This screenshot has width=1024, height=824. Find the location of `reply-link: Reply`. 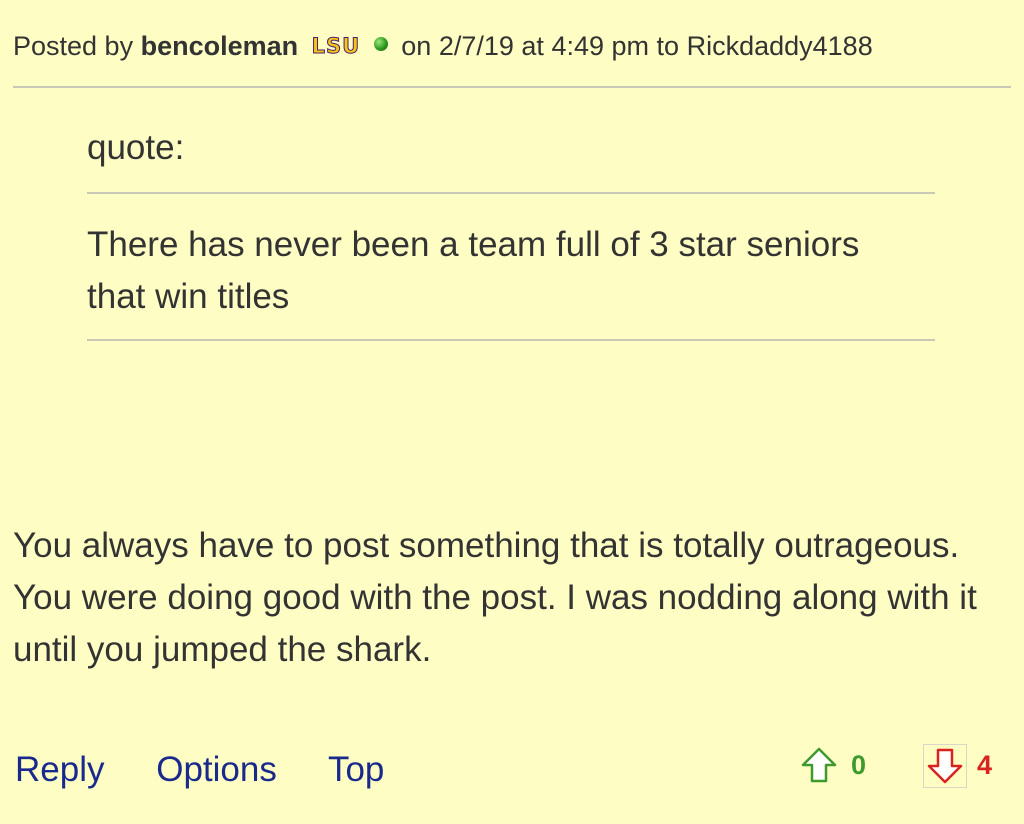

reply-link: Reply is located at coordinates (59, 769).